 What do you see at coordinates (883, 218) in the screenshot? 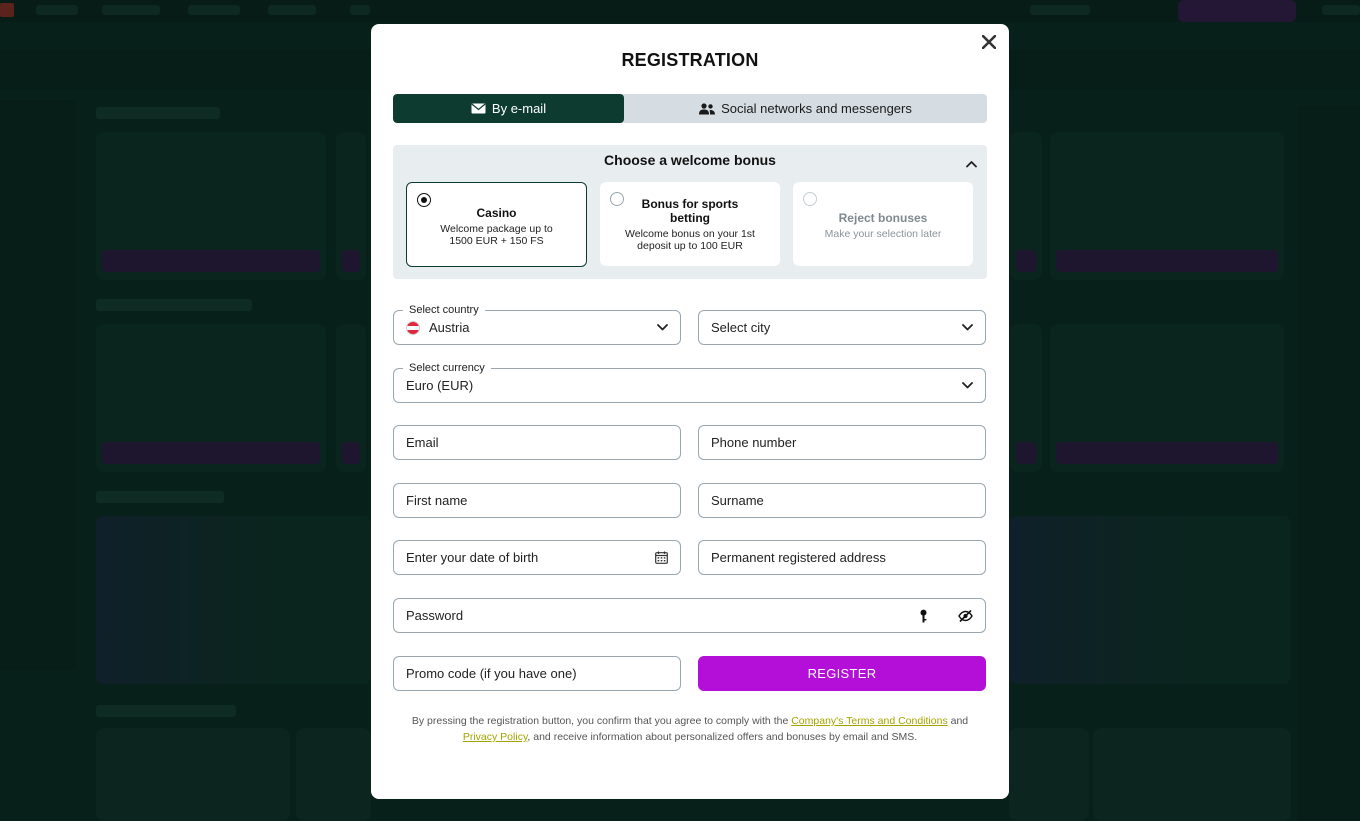
I see `bonus-option-name: Reject bonuses` at bounding box center [883, 218].